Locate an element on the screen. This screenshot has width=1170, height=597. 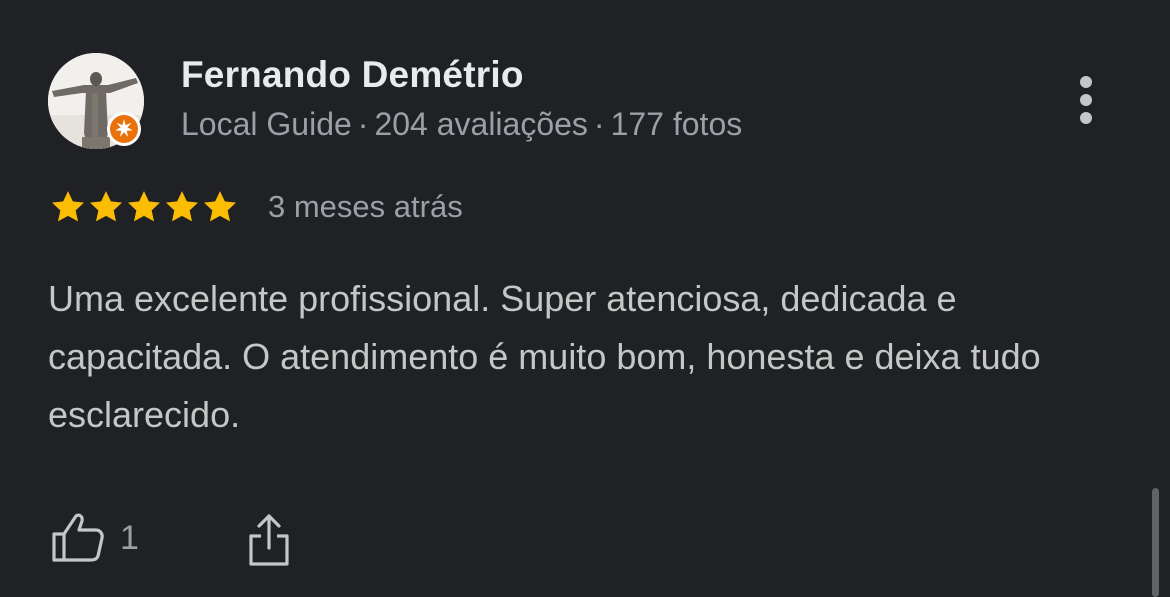
more-options-button is located at coordinates (1086, 102).